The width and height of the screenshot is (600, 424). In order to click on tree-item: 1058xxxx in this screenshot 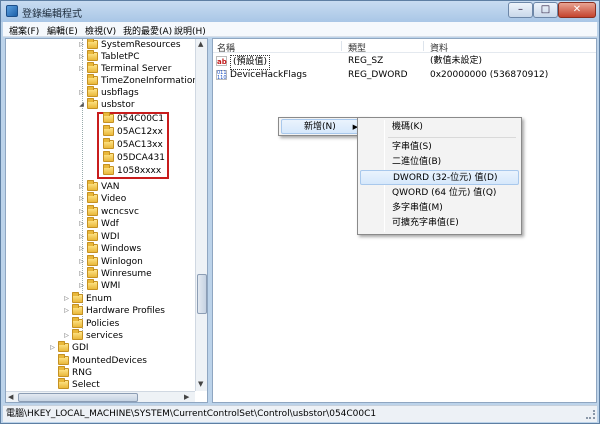, I will do `click(128, 170)`.